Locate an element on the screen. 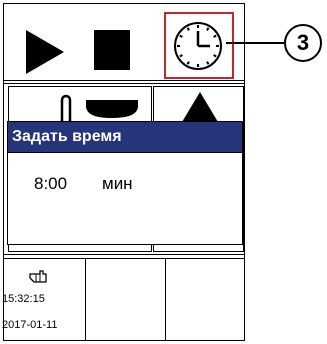 The height and width of the screenshot is (344, 327). callout-number: 3 is located at coordinates (303, 43).